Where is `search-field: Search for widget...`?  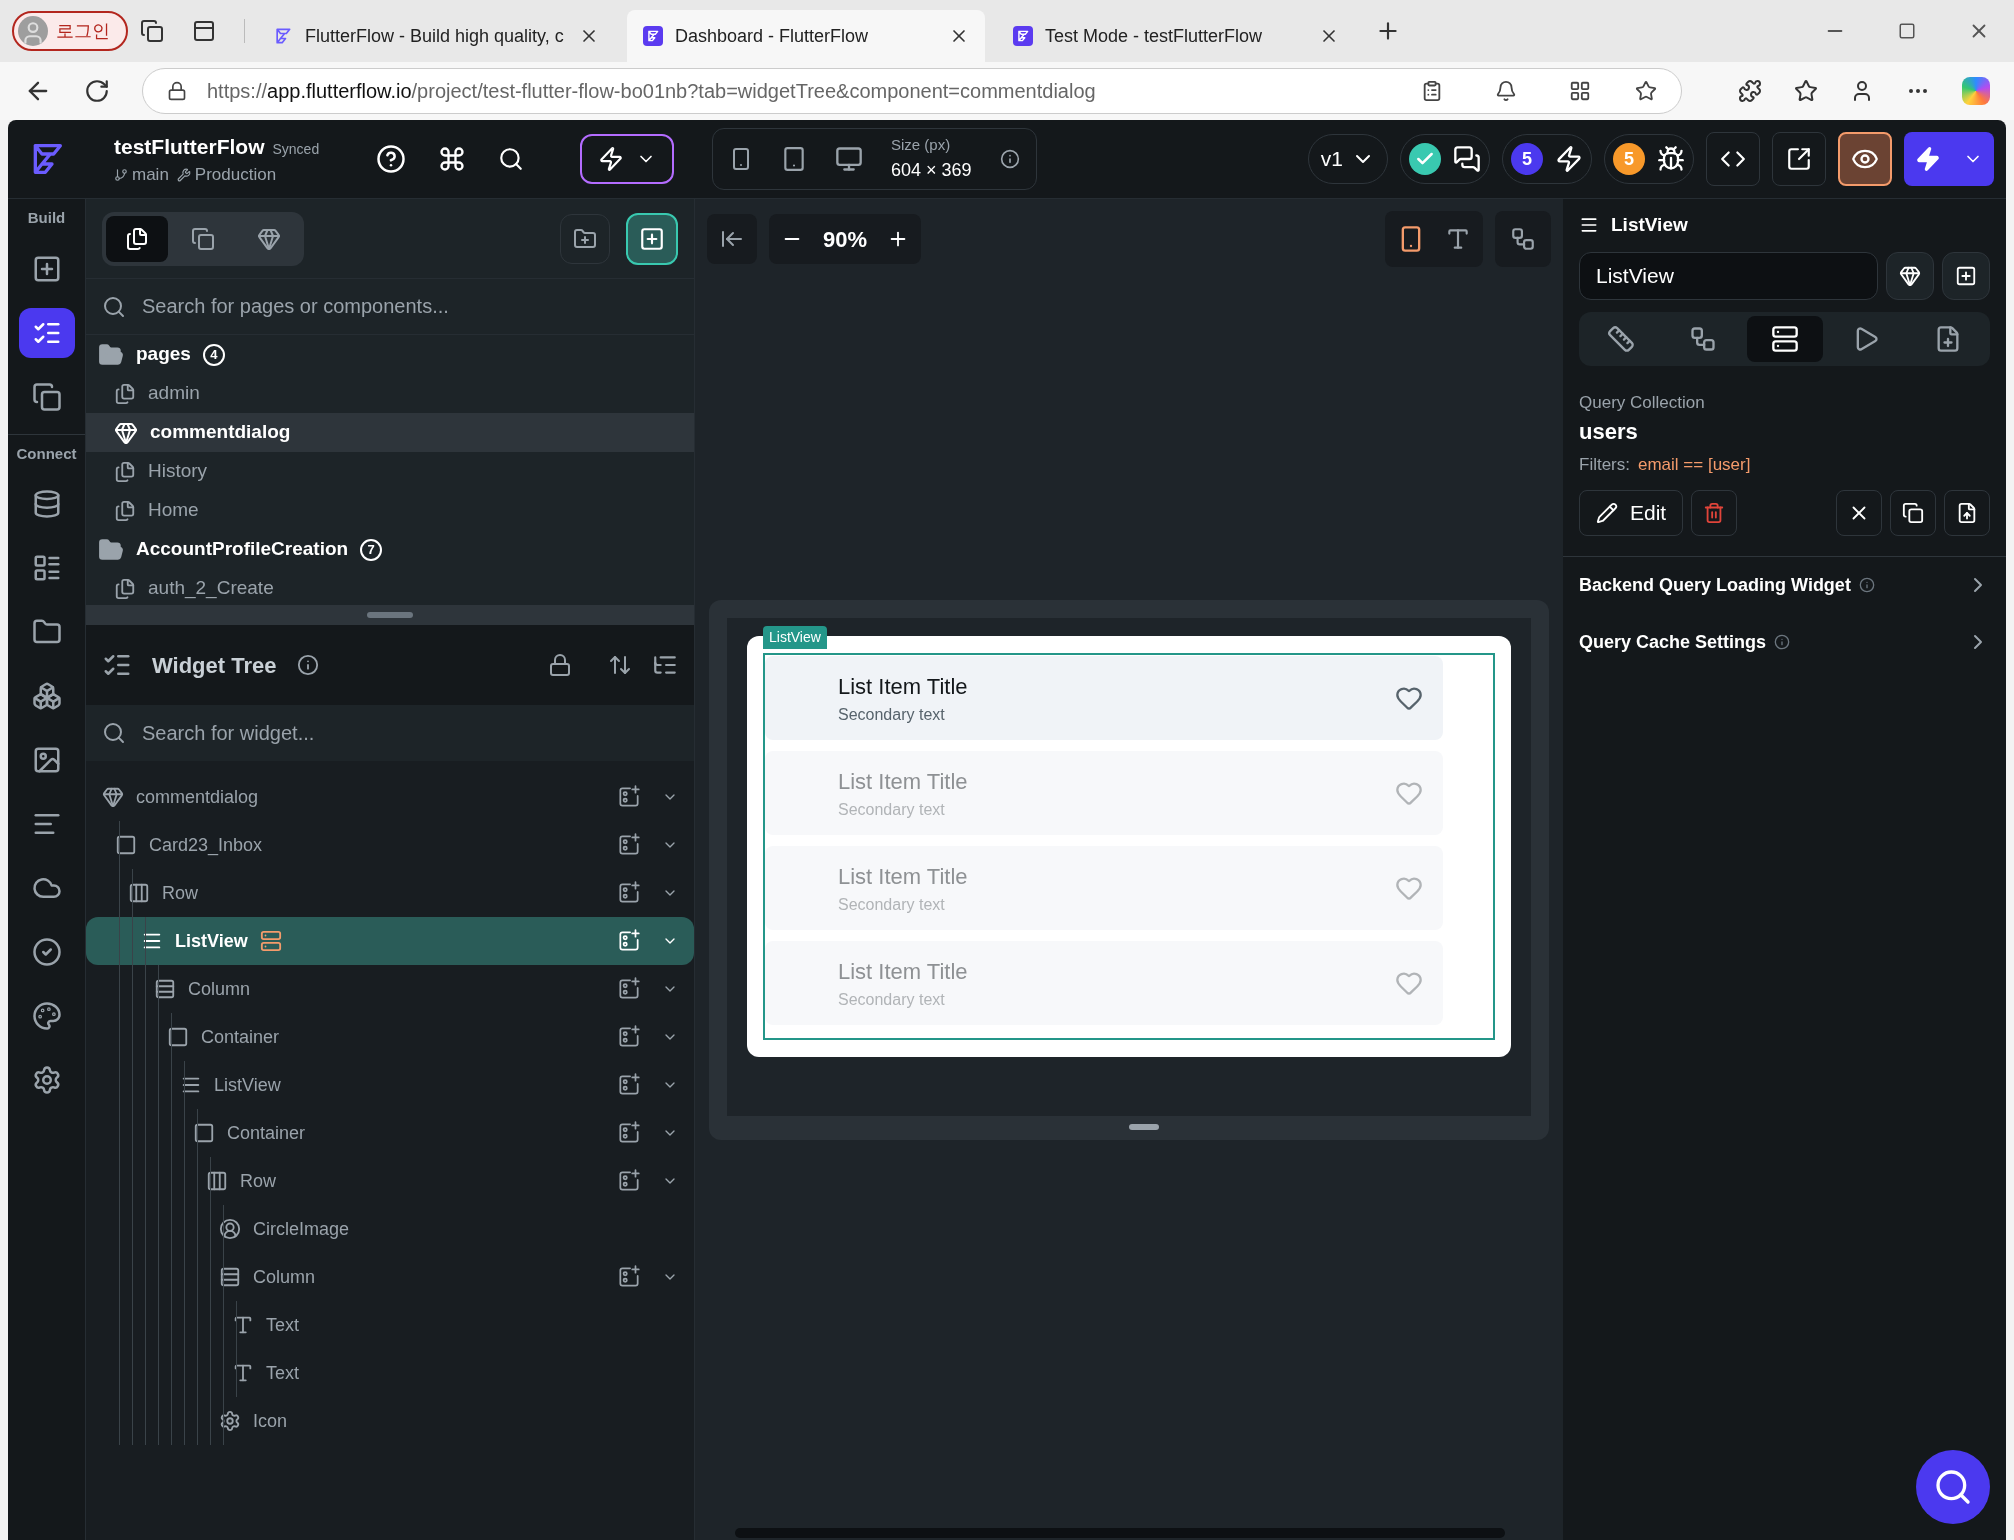
search-field: Search for widget... is located at coordinates (390, 733).